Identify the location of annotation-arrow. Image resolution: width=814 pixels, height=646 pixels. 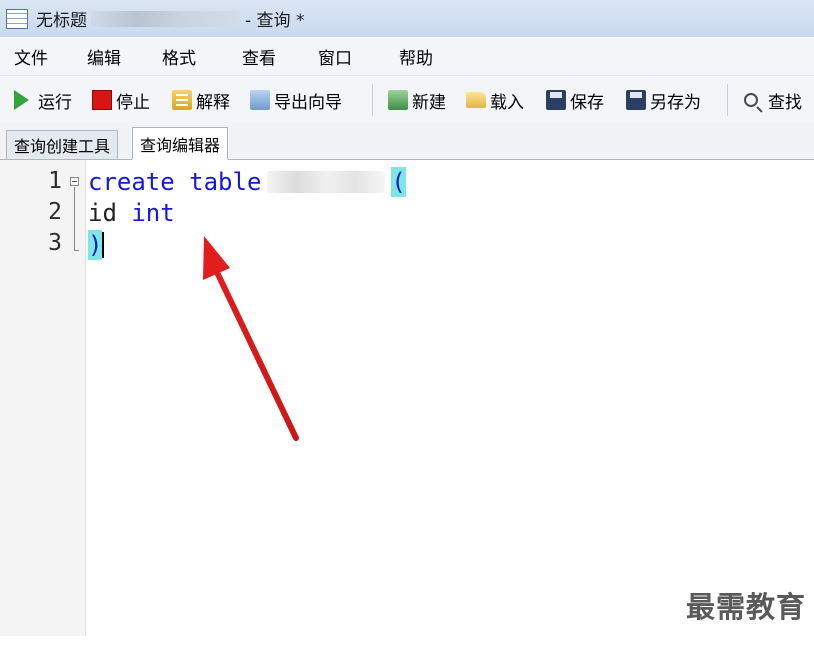
(251, 338).